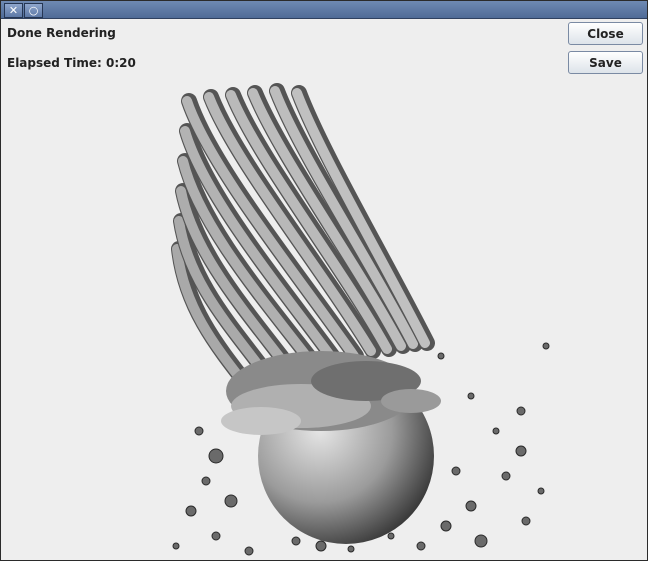 The height and width of the screenshot is (561, 648). I want to click on close-button: Close, so click(605, 33).